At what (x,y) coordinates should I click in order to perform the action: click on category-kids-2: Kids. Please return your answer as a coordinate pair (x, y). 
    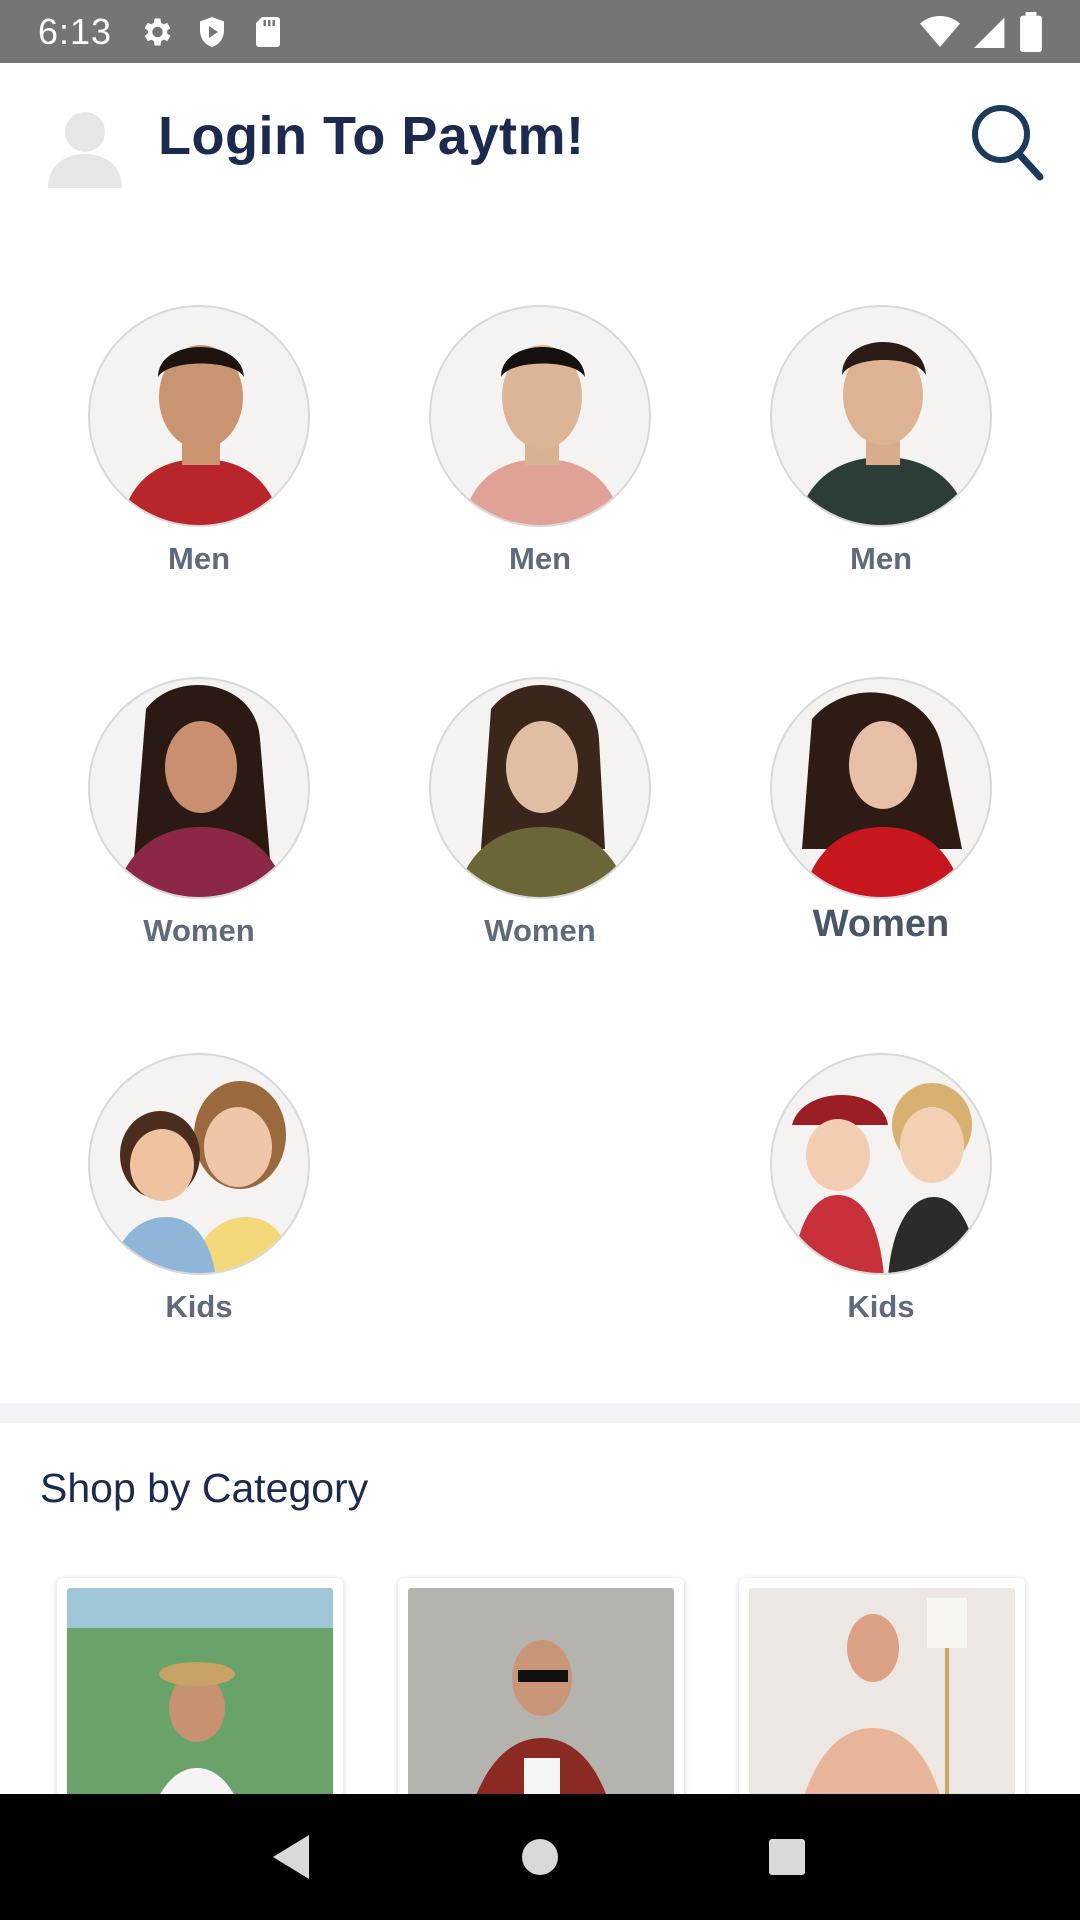
    Looking at the image, I should click on (881, 1171).